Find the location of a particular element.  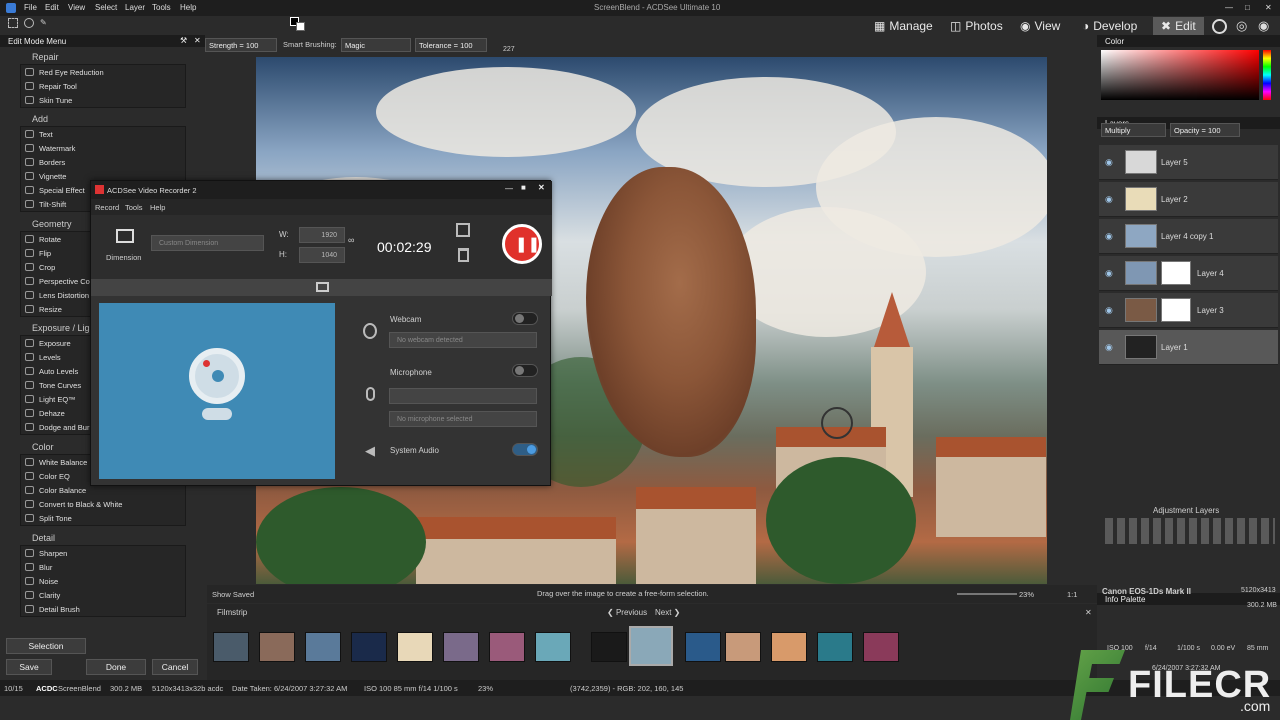

group-repair: Repair is located at coordinates (39, 57).